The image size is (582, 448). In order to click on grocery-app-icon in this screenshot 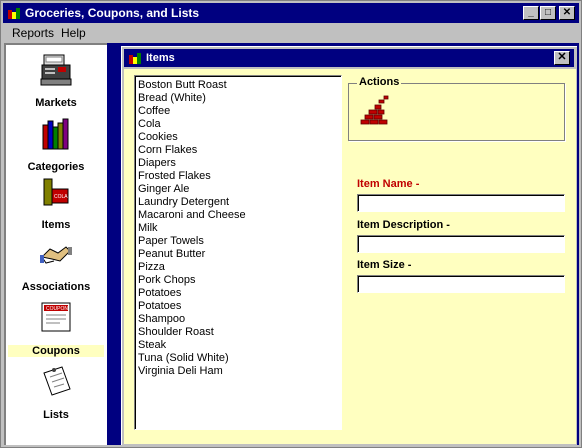, I will do `click(14, 13)`.